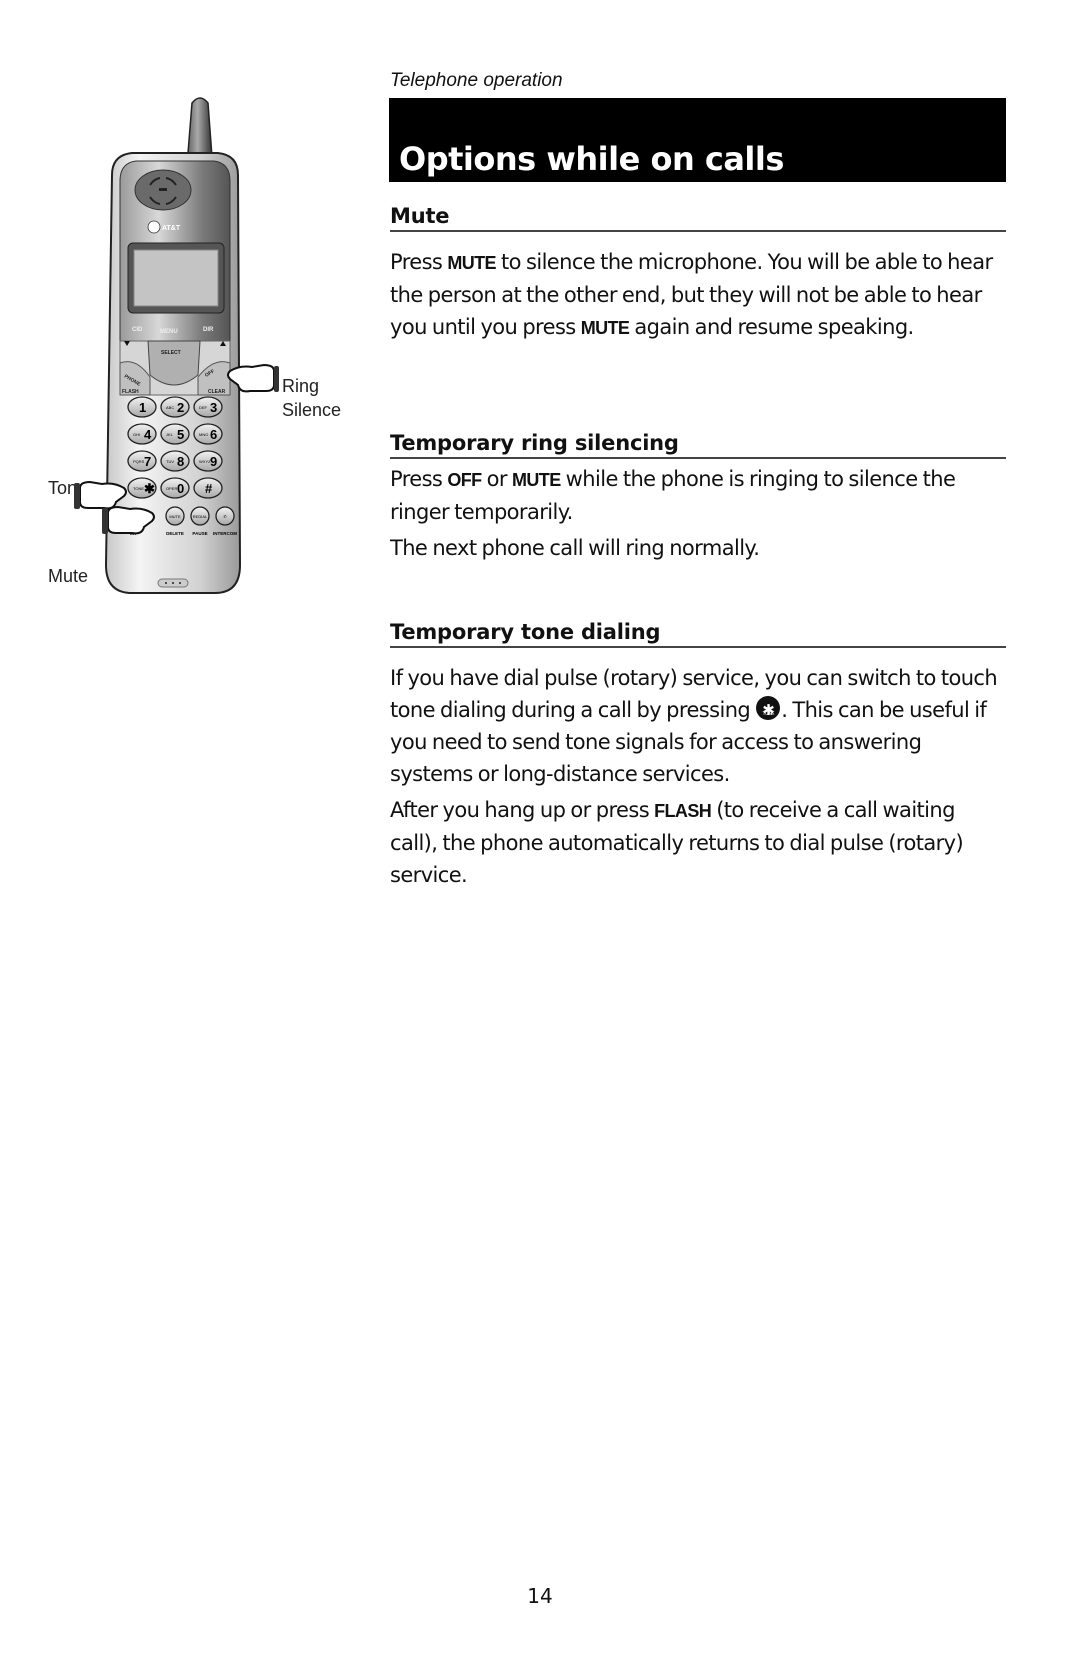 Image resolution: width=1080 pixels, height=1669 pixels. Describe the element at coordinates (522, 810) in the screenshot. I see `text-run: After you hang up or press` at that location.